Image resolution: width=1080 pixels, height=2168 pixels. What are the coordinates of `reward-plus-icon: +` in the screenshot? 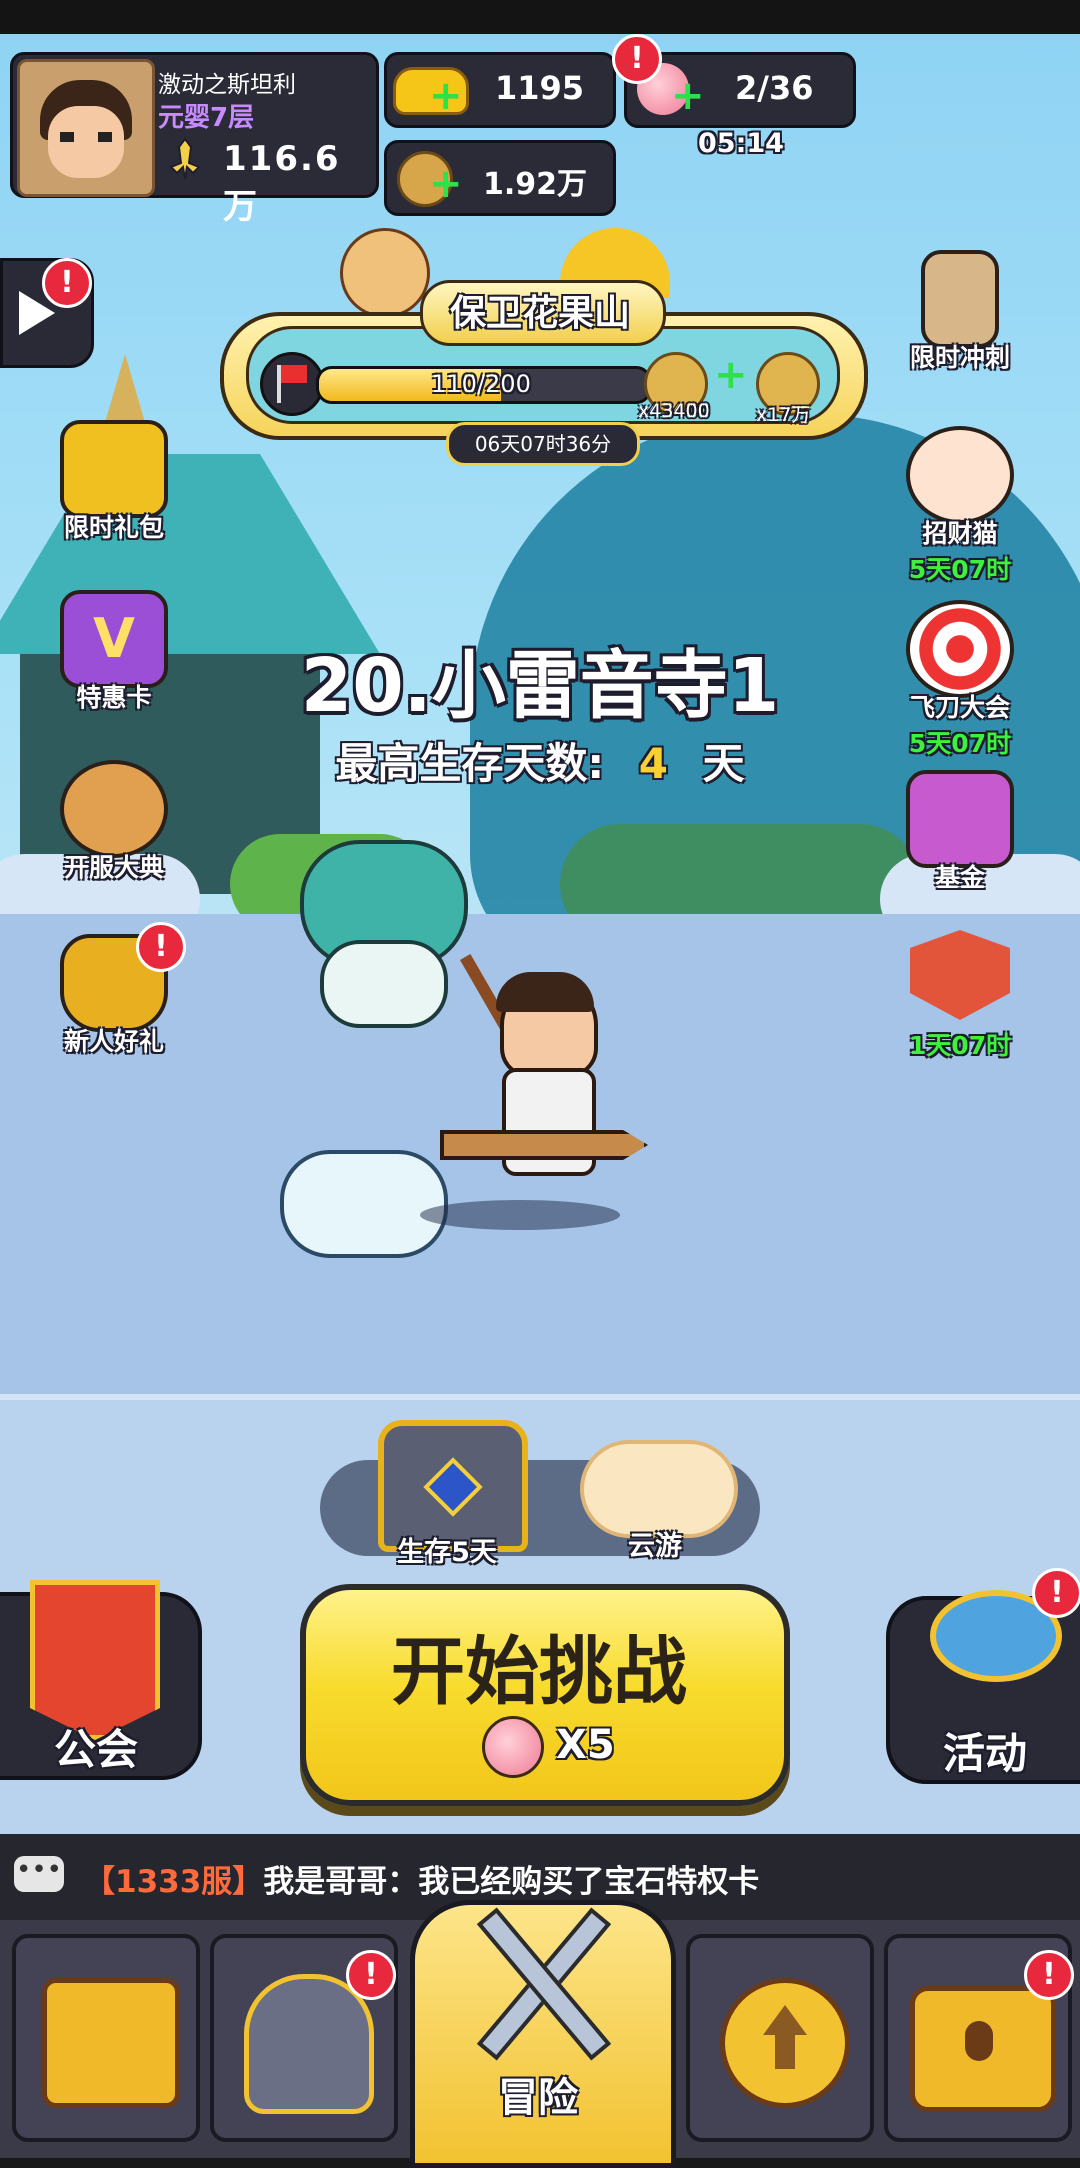 It's located at (731, 375).